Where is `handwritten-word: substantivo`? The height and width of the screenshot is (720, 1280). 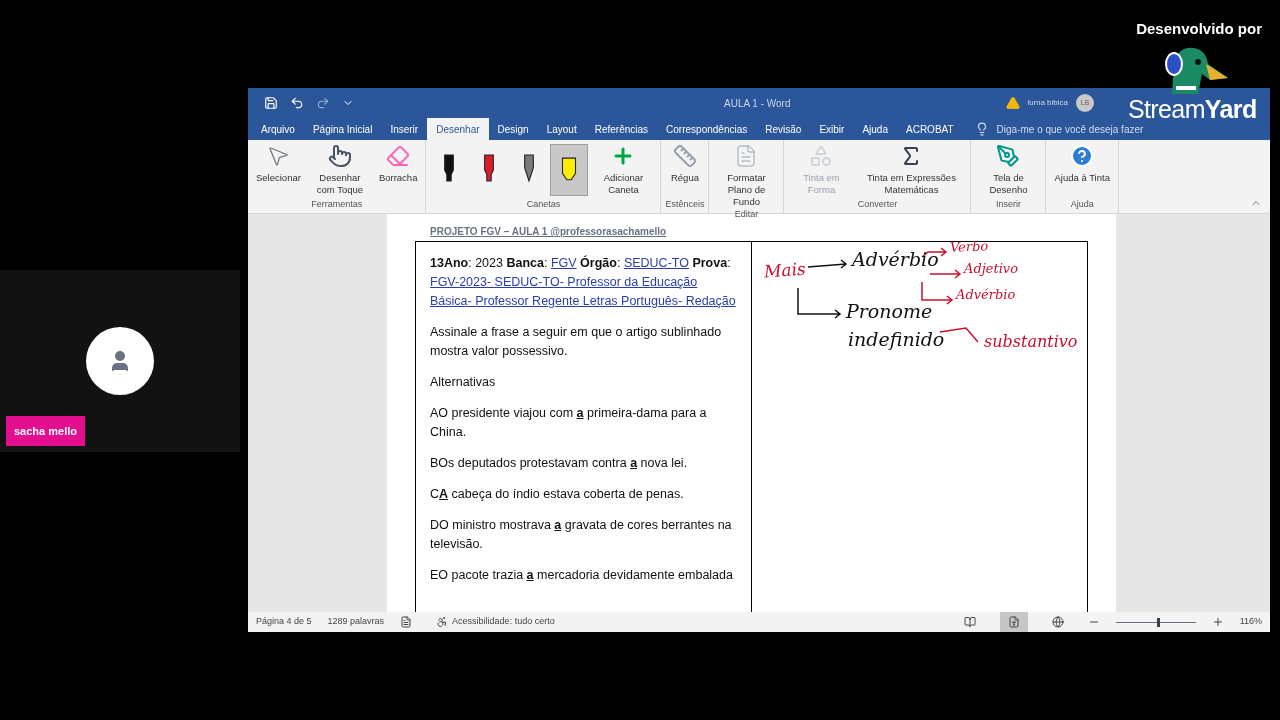 handwritten-word: substantivo is located at coordinates (1031, 342).